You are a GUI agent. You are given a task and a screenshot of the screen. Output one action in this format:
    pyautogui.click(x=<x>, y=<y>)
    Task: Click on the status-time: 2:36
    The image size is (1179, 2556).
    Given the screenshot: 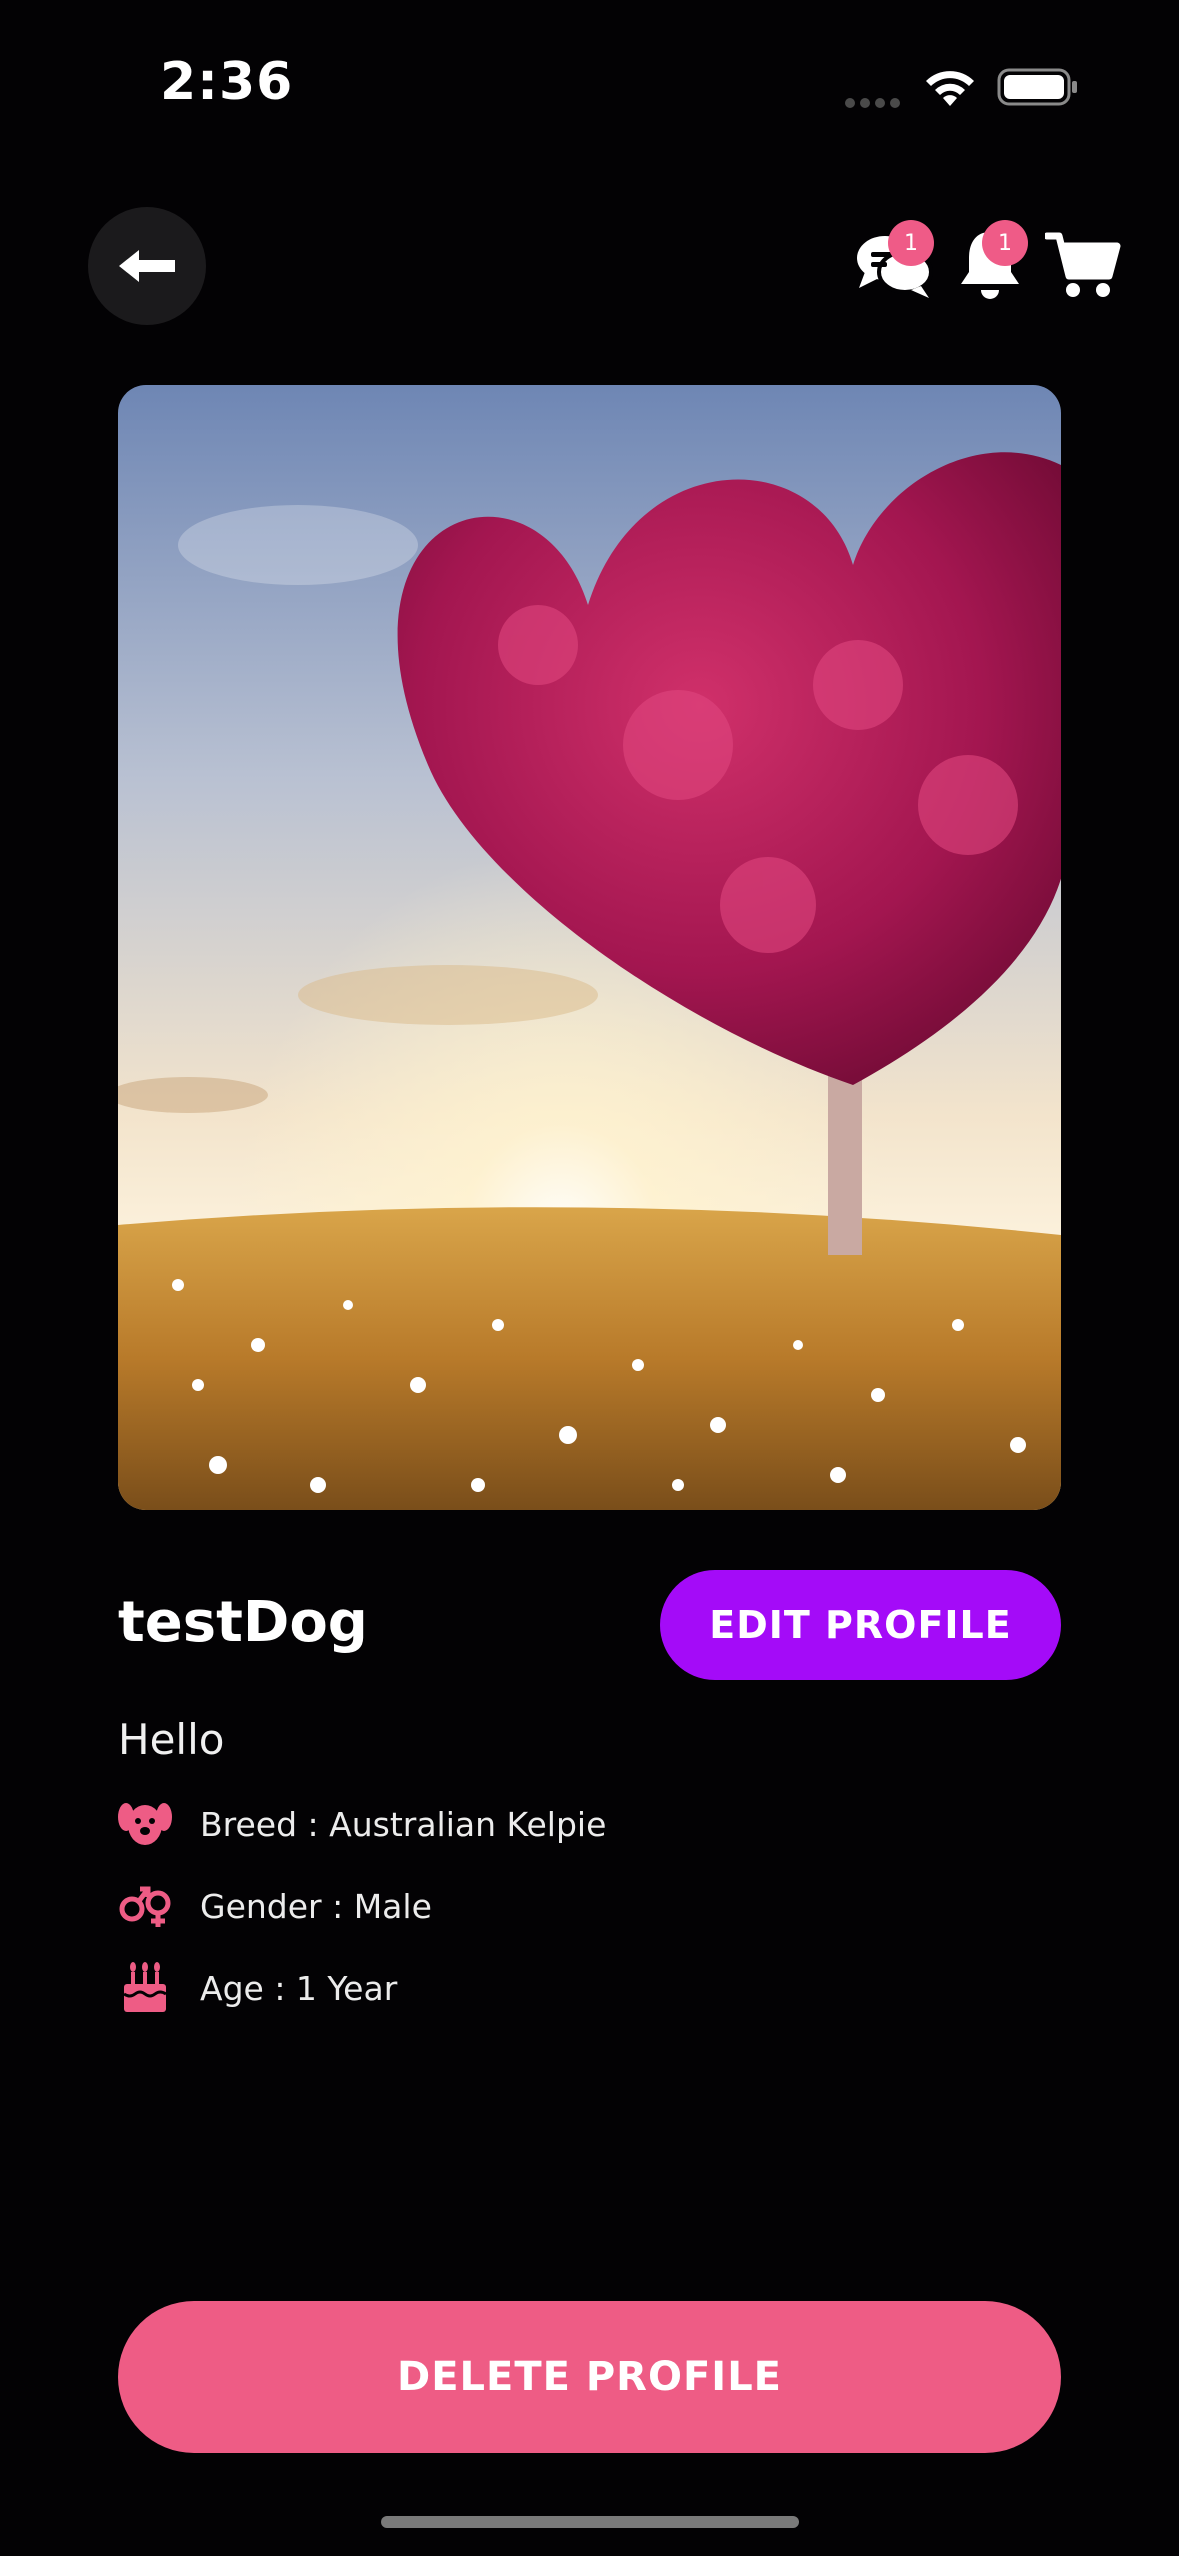 What is the action you would take?
    pyautogui.click(x=227, y=82)
    